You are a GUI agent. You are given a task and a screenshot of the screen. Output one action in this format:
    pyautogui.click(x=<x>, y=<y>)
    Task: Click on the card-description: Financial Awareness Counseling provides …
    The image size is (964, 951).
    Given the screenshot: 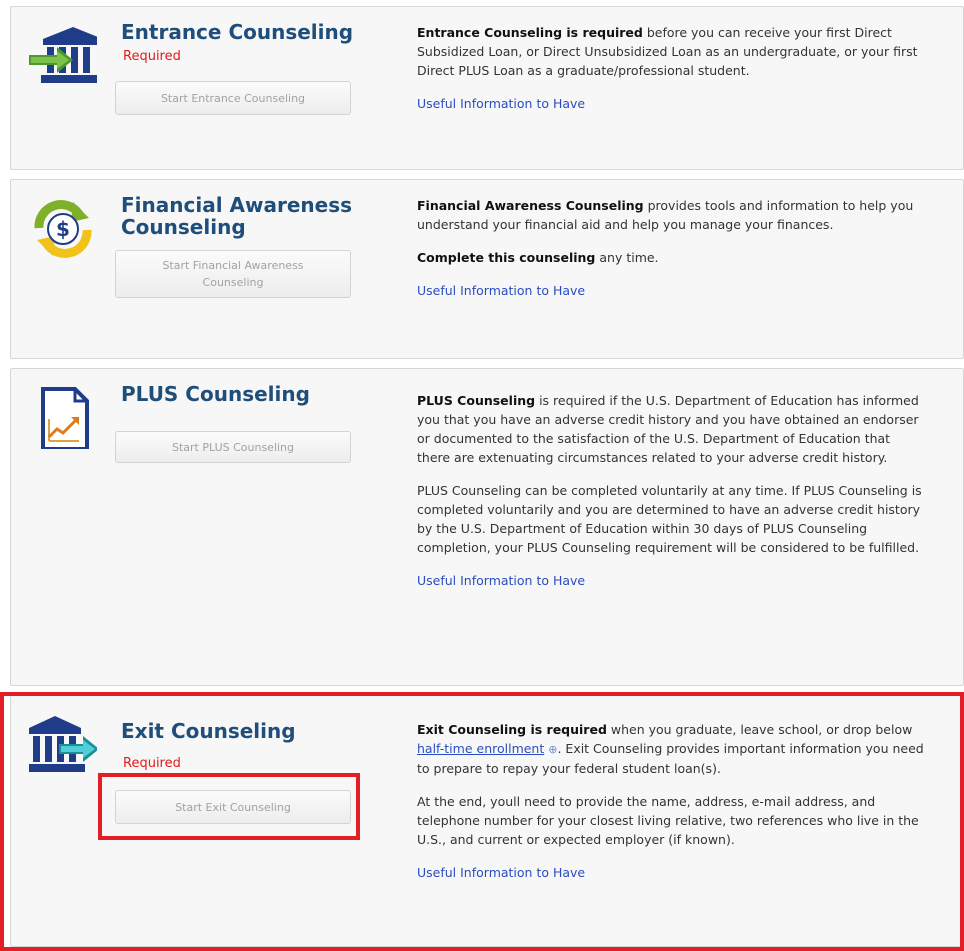 What is the action you would take?
    pyautogui.click(x=672, y=248)
    